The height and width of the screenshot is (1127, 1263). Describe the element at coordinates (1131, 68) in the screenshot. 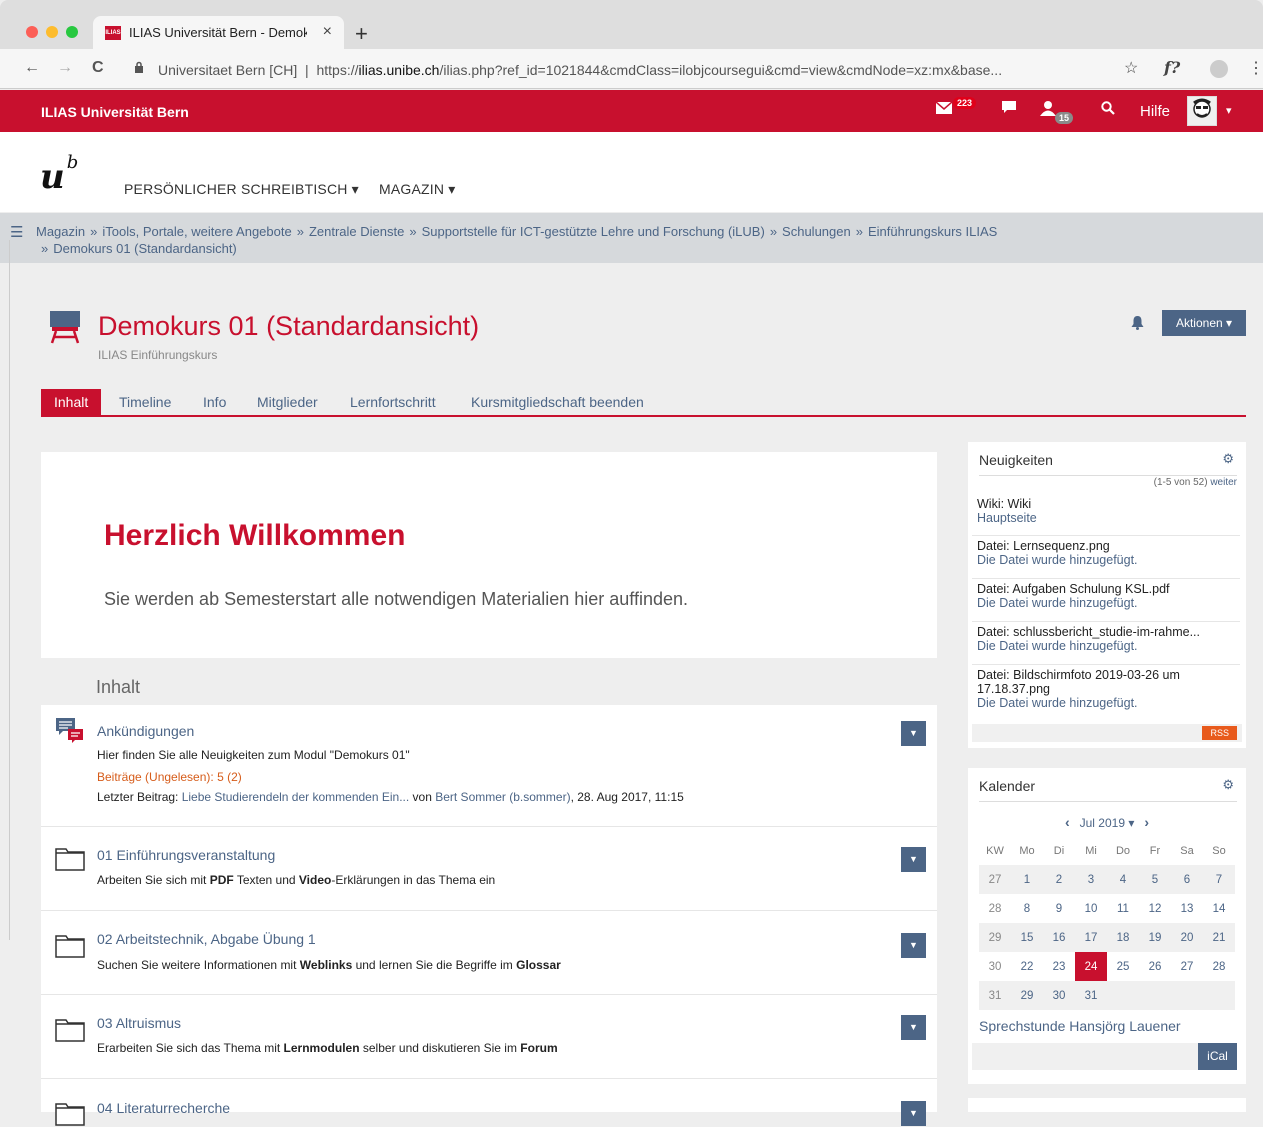

I see `bookmark-star-icon: ☆` at that location.